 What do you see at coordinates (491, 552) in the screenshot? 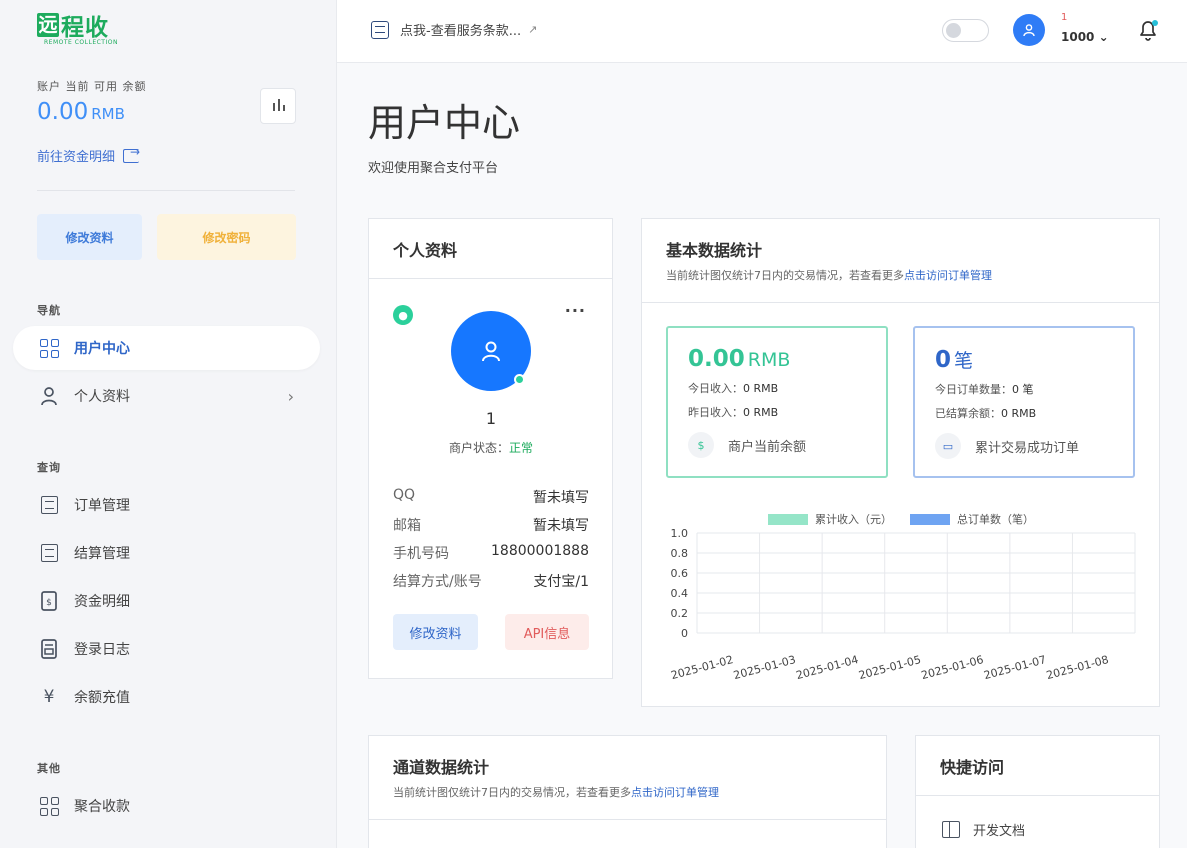
I see `profile-row: 手机号码 18800001888` at bounding box center [491, 552].